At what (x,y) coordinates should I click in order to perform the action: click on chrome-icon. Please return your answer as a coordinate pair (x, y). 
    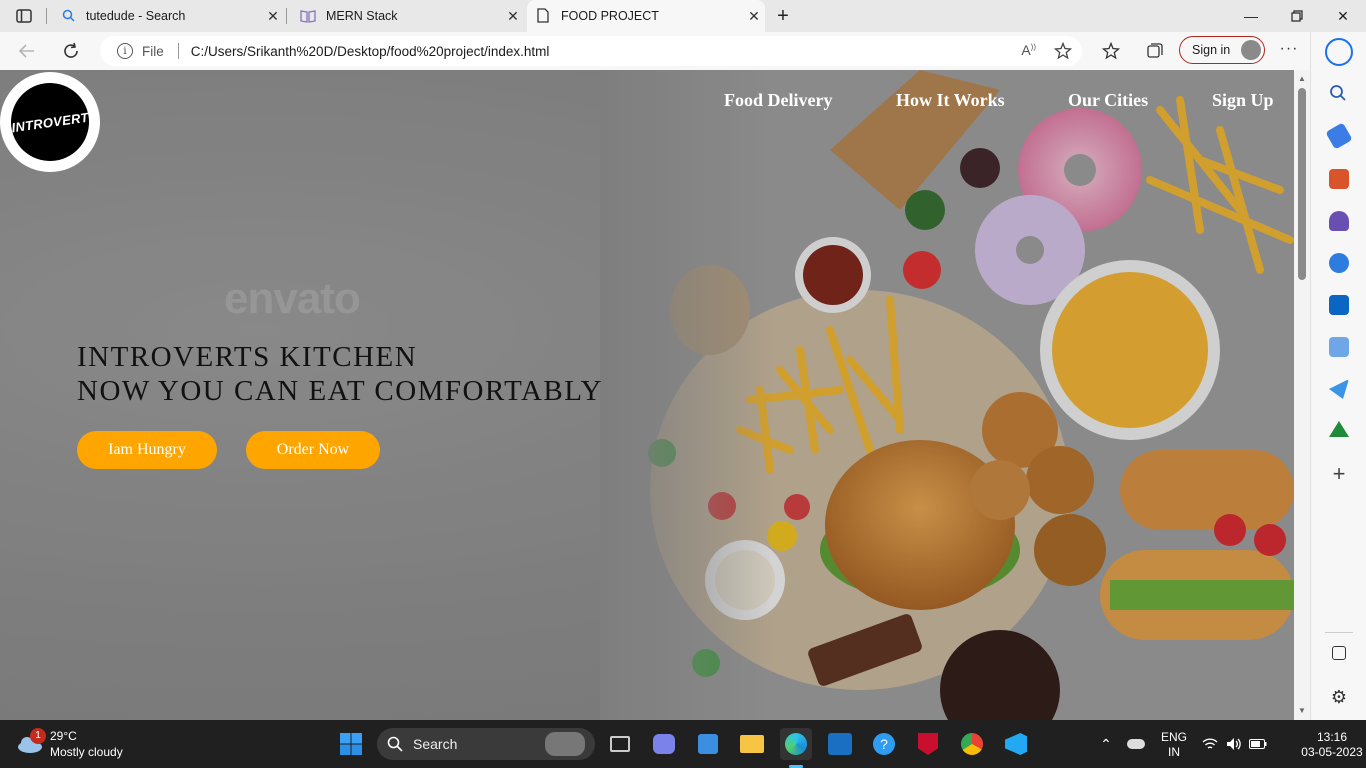
    Looking at the image, I should click on (972, 744).